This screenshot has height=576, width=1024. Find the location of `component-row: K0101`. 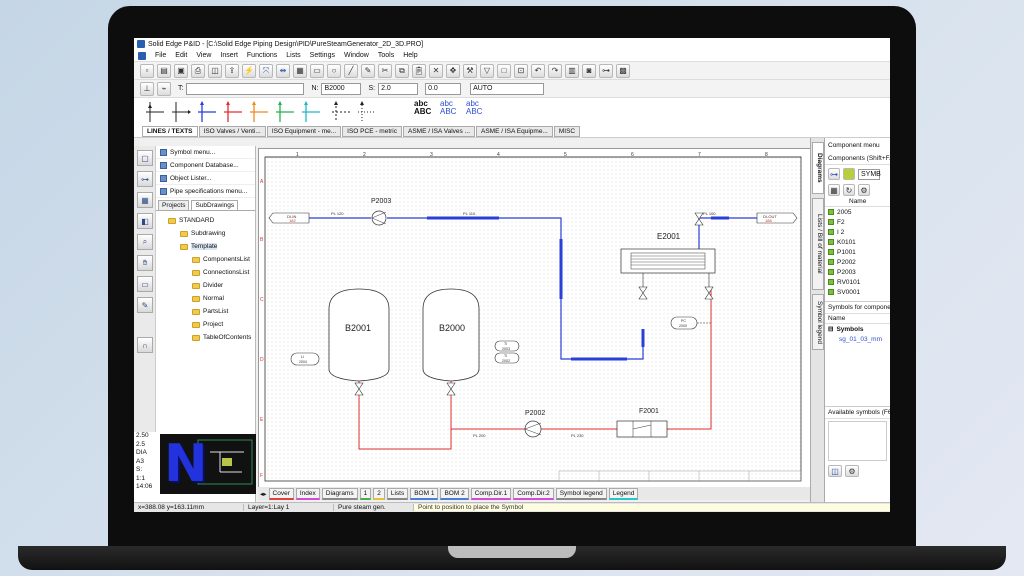

component-row: K0101 is located at coordinates (857, 242).